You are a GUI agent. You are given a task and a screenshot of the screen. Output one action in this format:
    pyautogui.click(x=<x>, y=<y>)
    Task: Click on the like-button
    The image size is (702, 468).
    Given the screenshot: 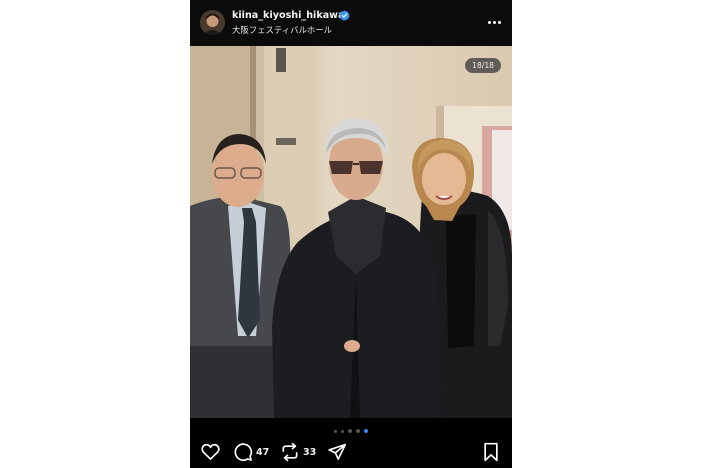 What is the action you would take?
    pyautogui.click(x=210, y=452)
    